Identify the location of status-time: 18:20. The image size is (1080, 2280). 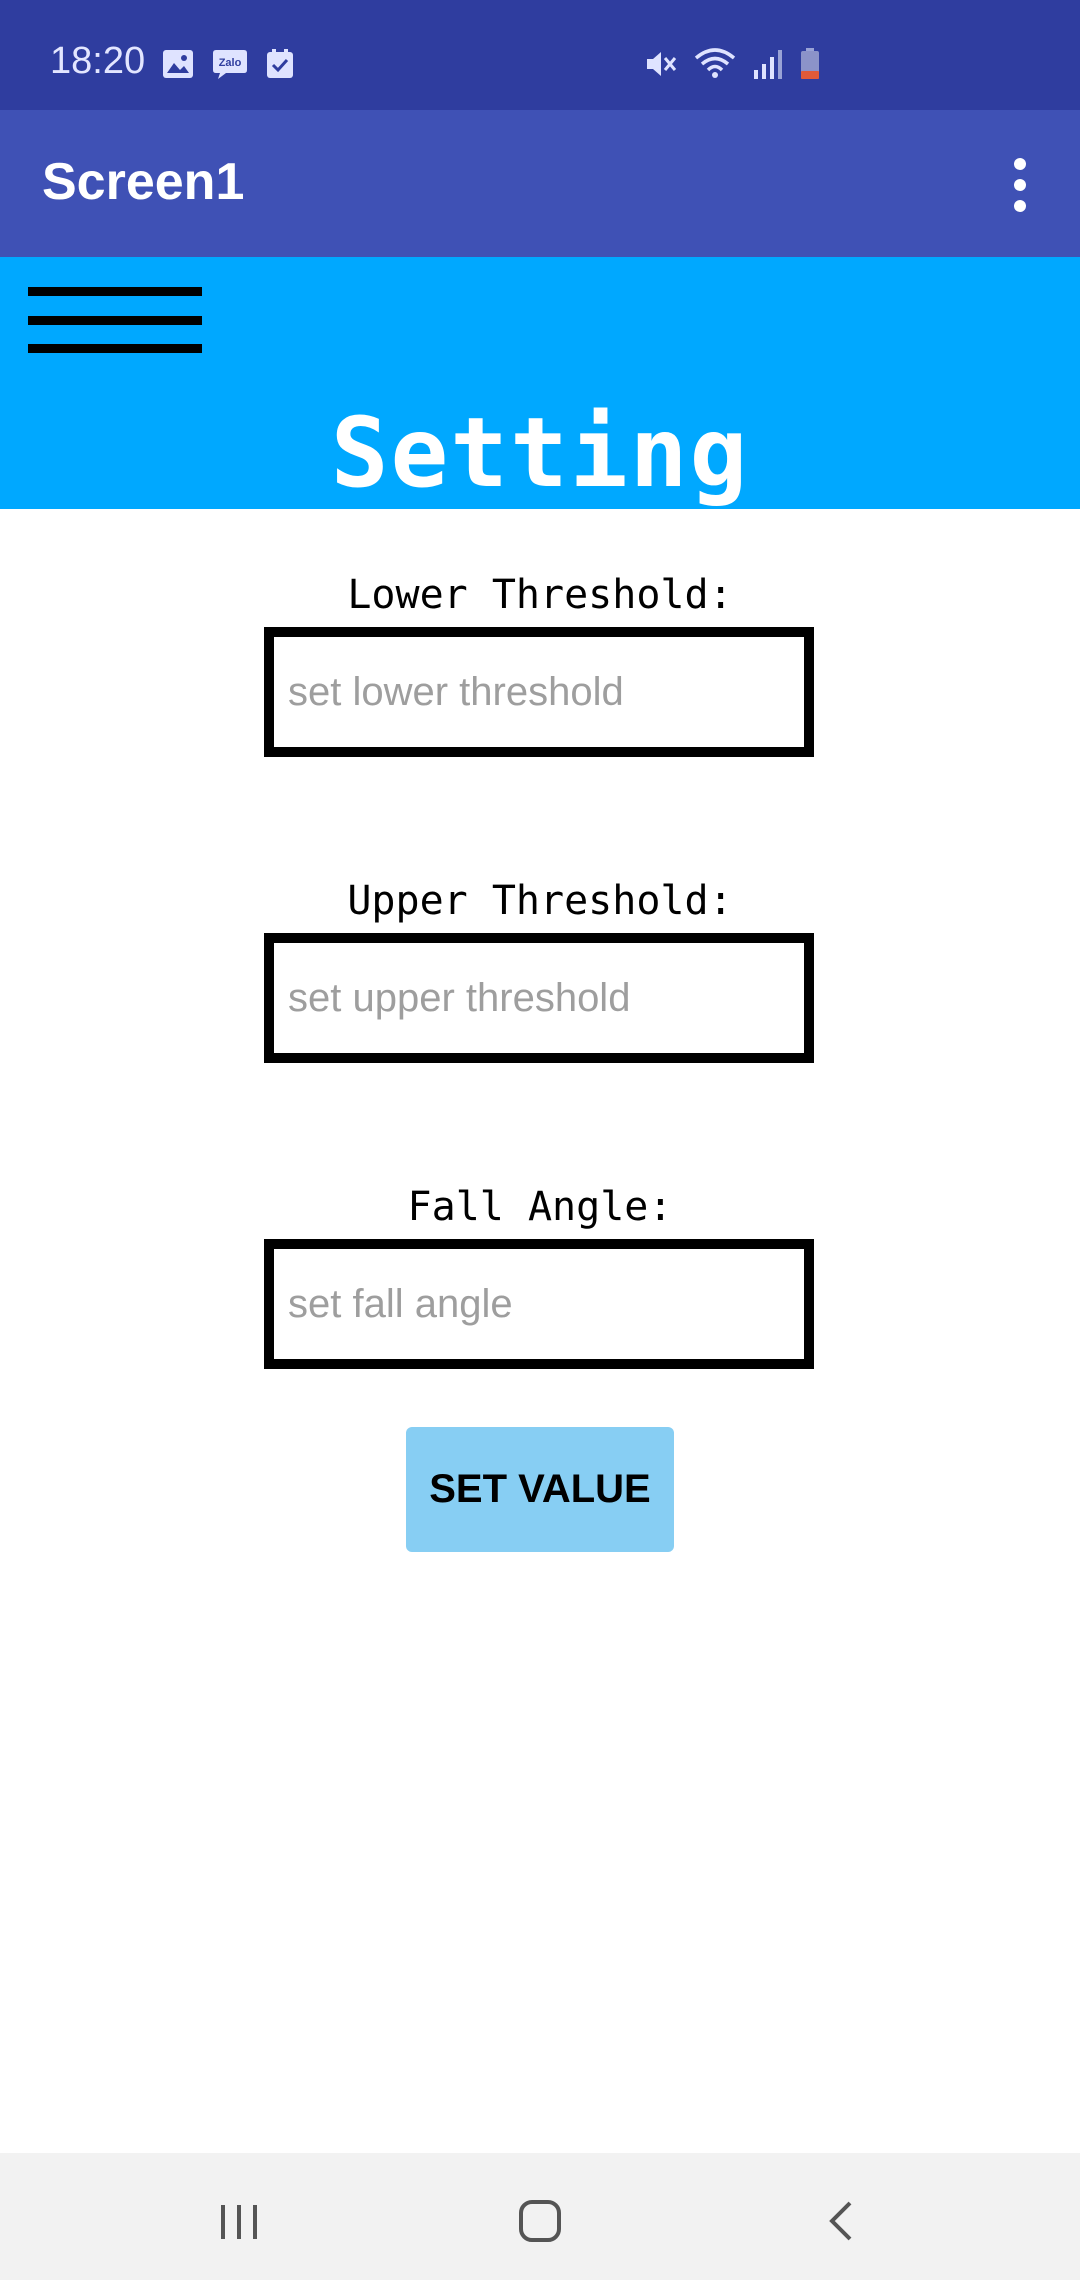
(98, 61).